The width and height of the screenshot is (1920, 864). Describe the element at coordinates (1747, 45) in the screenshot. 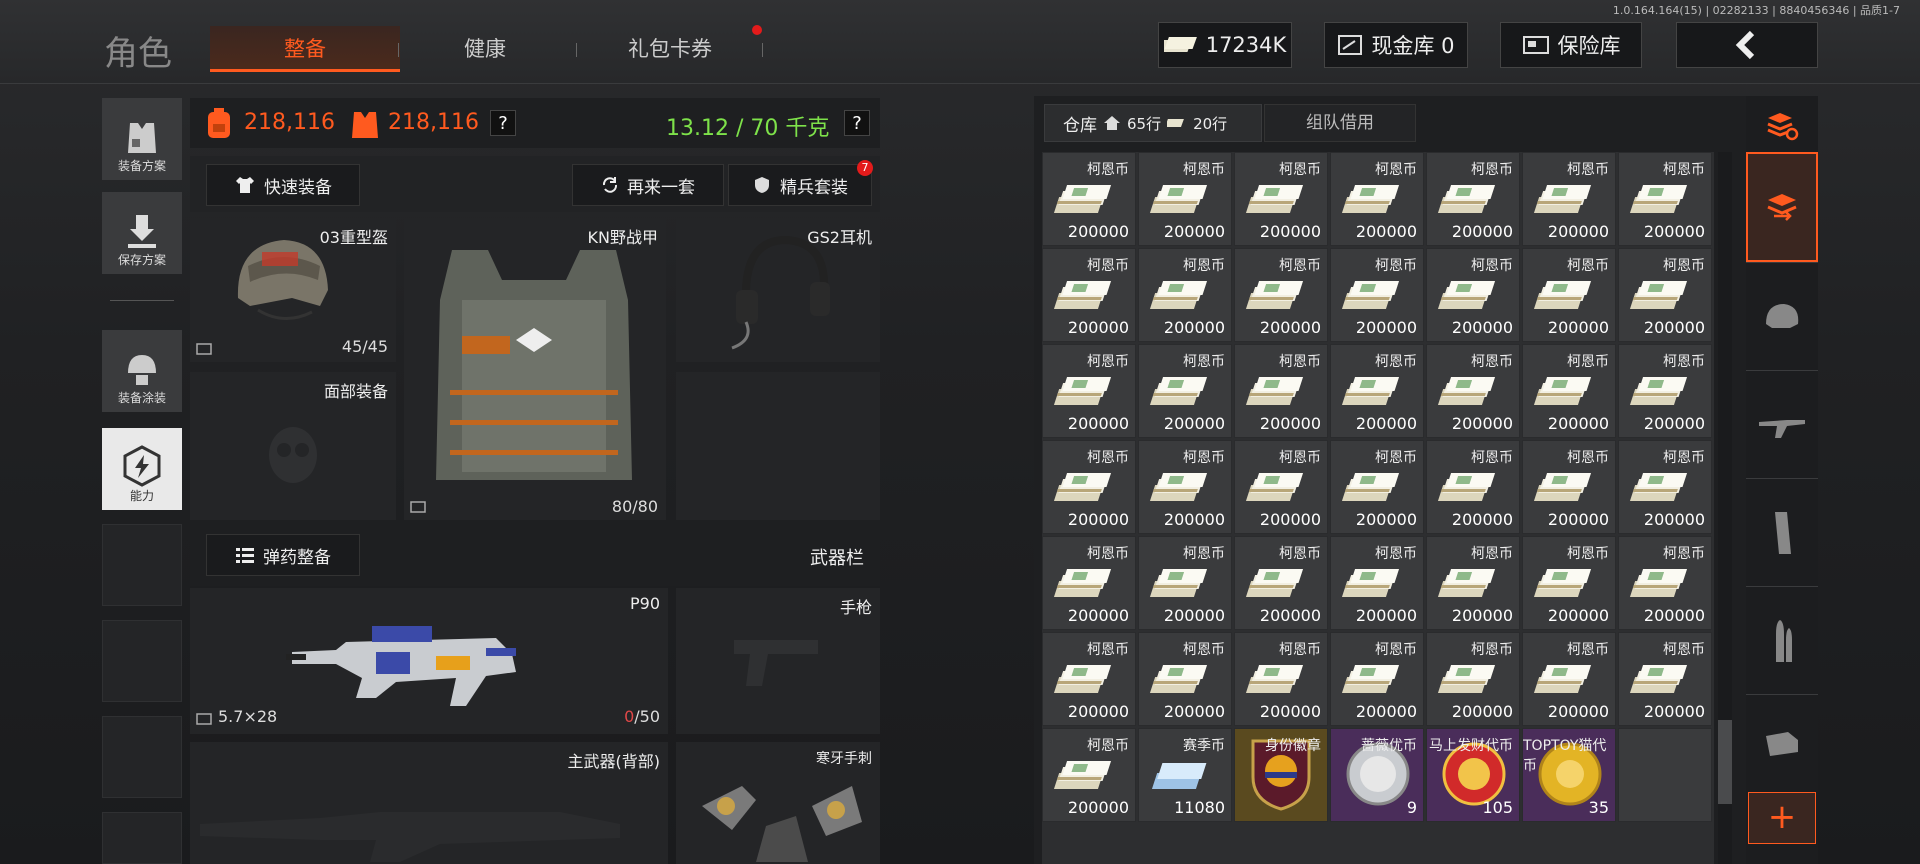

I see `back-button` at that location.